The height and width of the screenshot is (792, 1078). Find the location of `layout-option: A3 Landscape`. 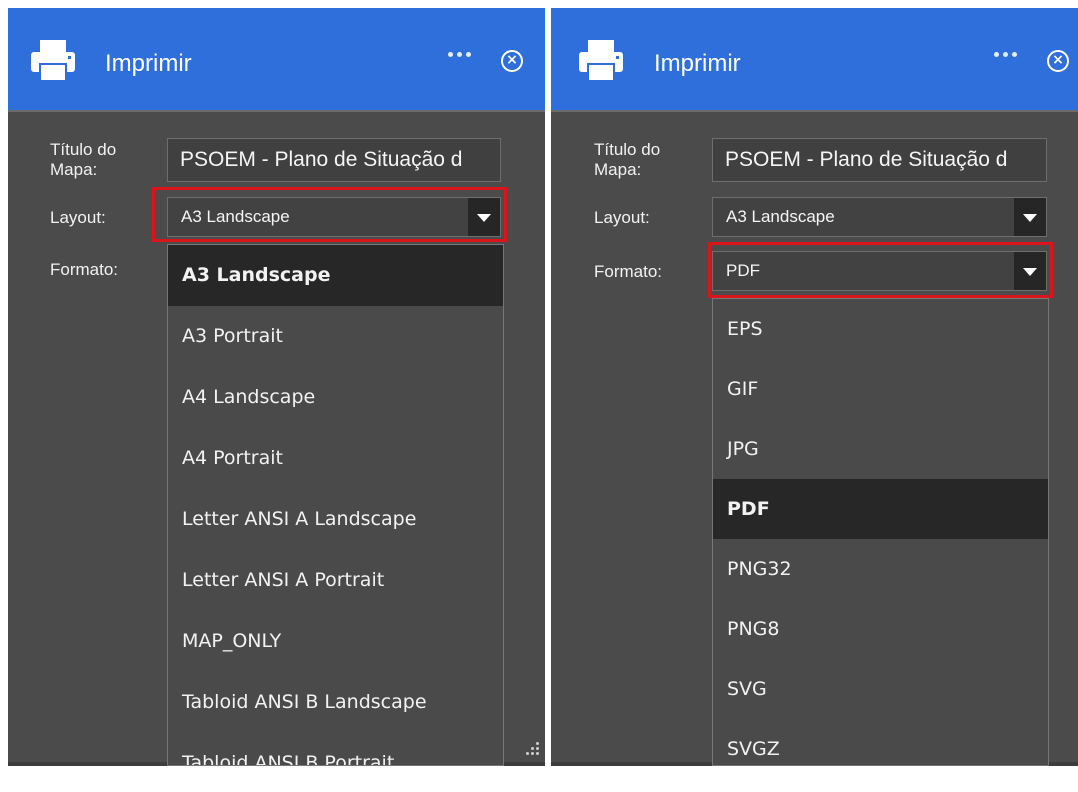

layout-option: A3 Landscape is located at coordinates (335, 275).